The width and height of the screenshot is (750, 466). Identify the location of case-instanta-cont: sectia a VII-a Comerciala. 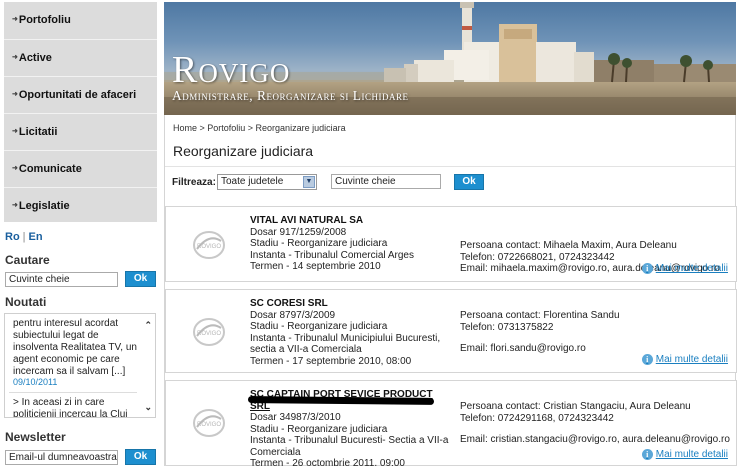
(306, 349).